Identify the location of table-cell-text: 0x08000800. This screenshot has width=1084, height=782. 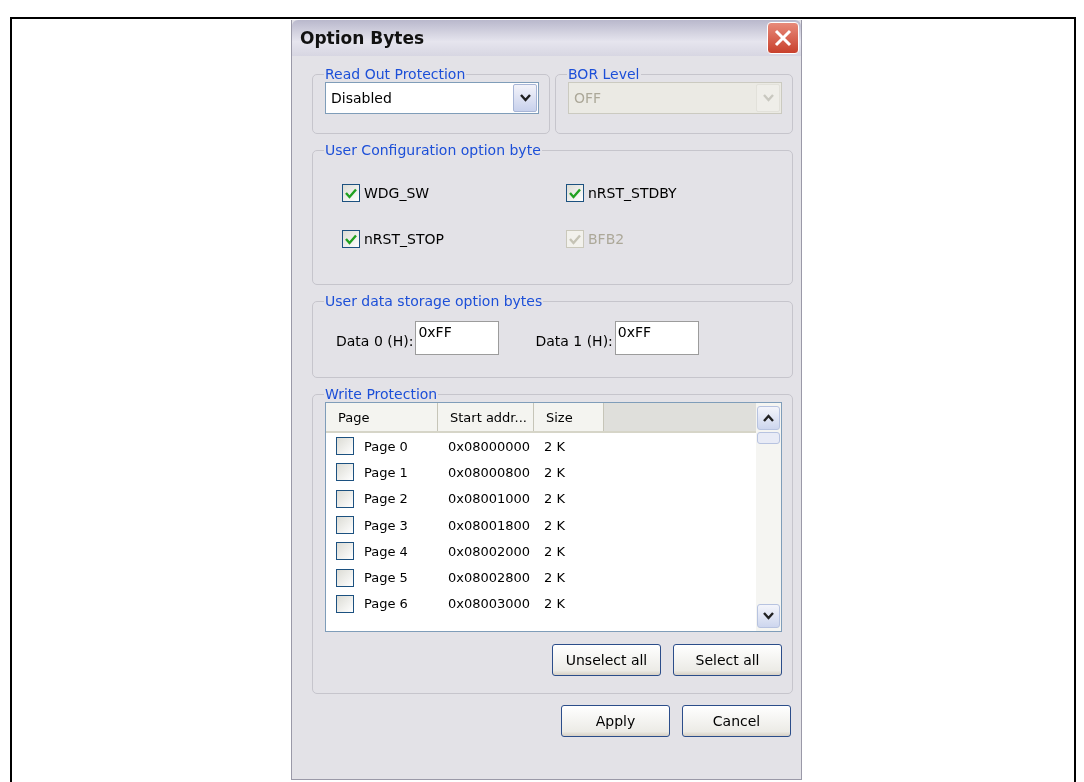
(490, 472).